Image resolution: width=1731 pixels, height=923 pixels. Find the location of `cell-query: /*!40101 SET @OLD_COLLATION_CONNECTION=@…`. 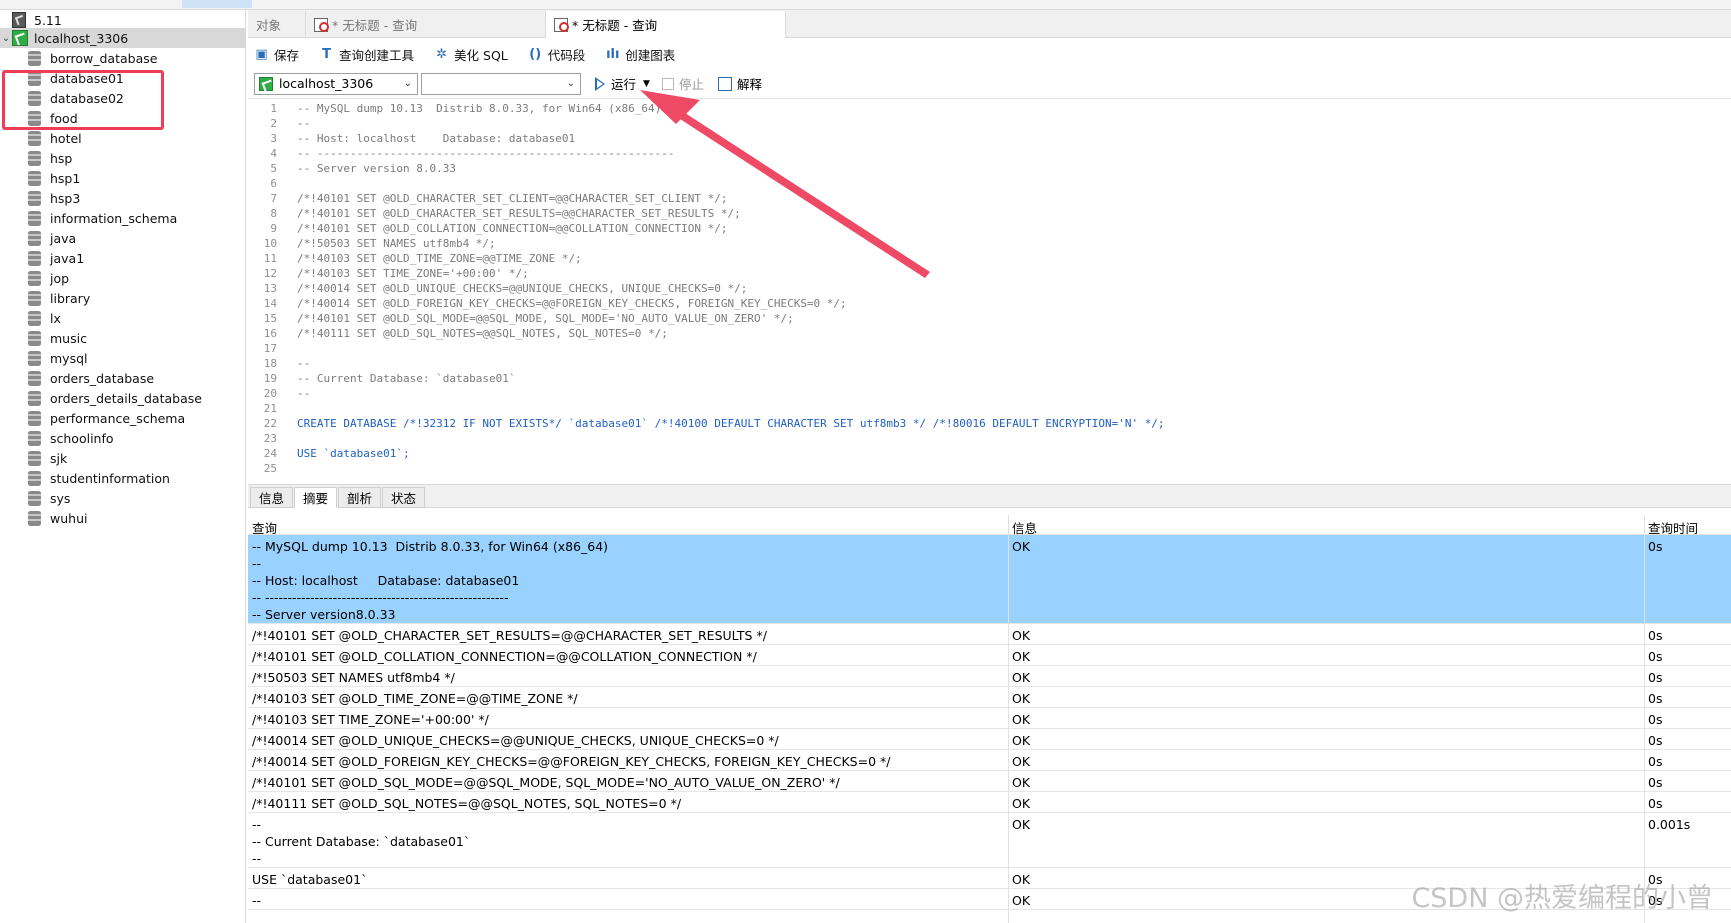

cell-query: /*!40101 SET @OLD_COLLATION_CONNECTION=@… is located at coordinates (504, 656).